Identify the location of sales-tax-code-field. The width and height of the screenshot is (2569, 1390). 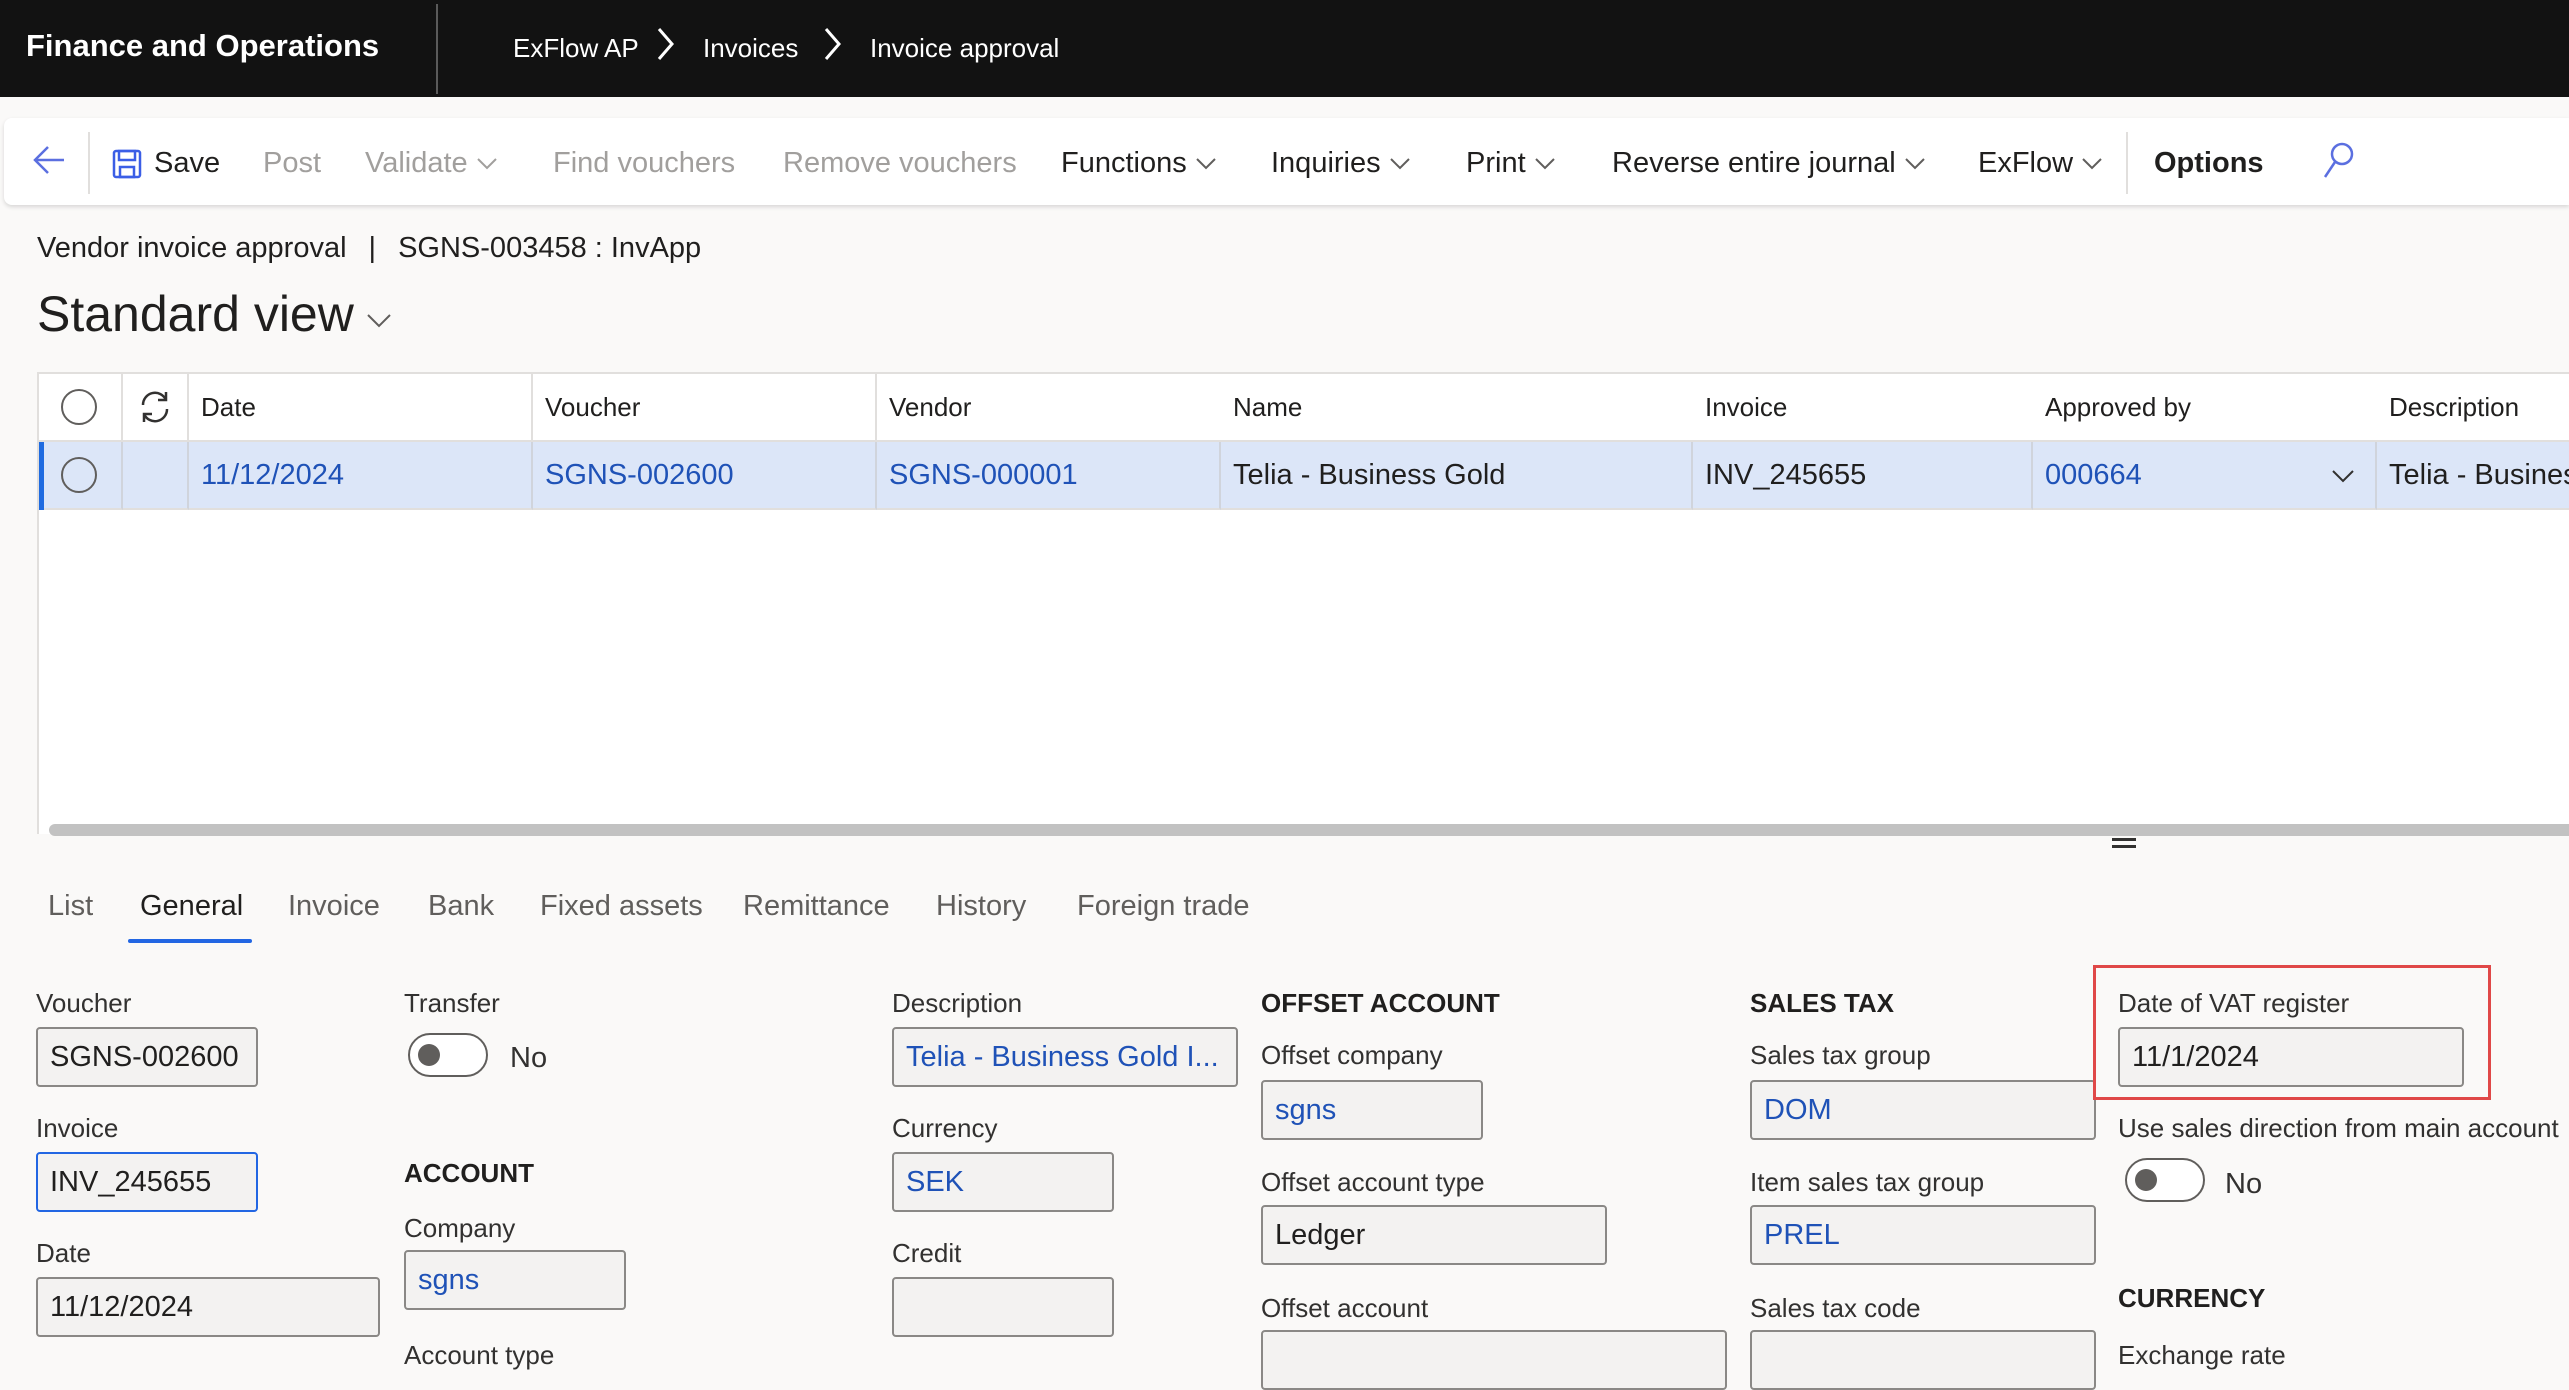
(1923, 1360).